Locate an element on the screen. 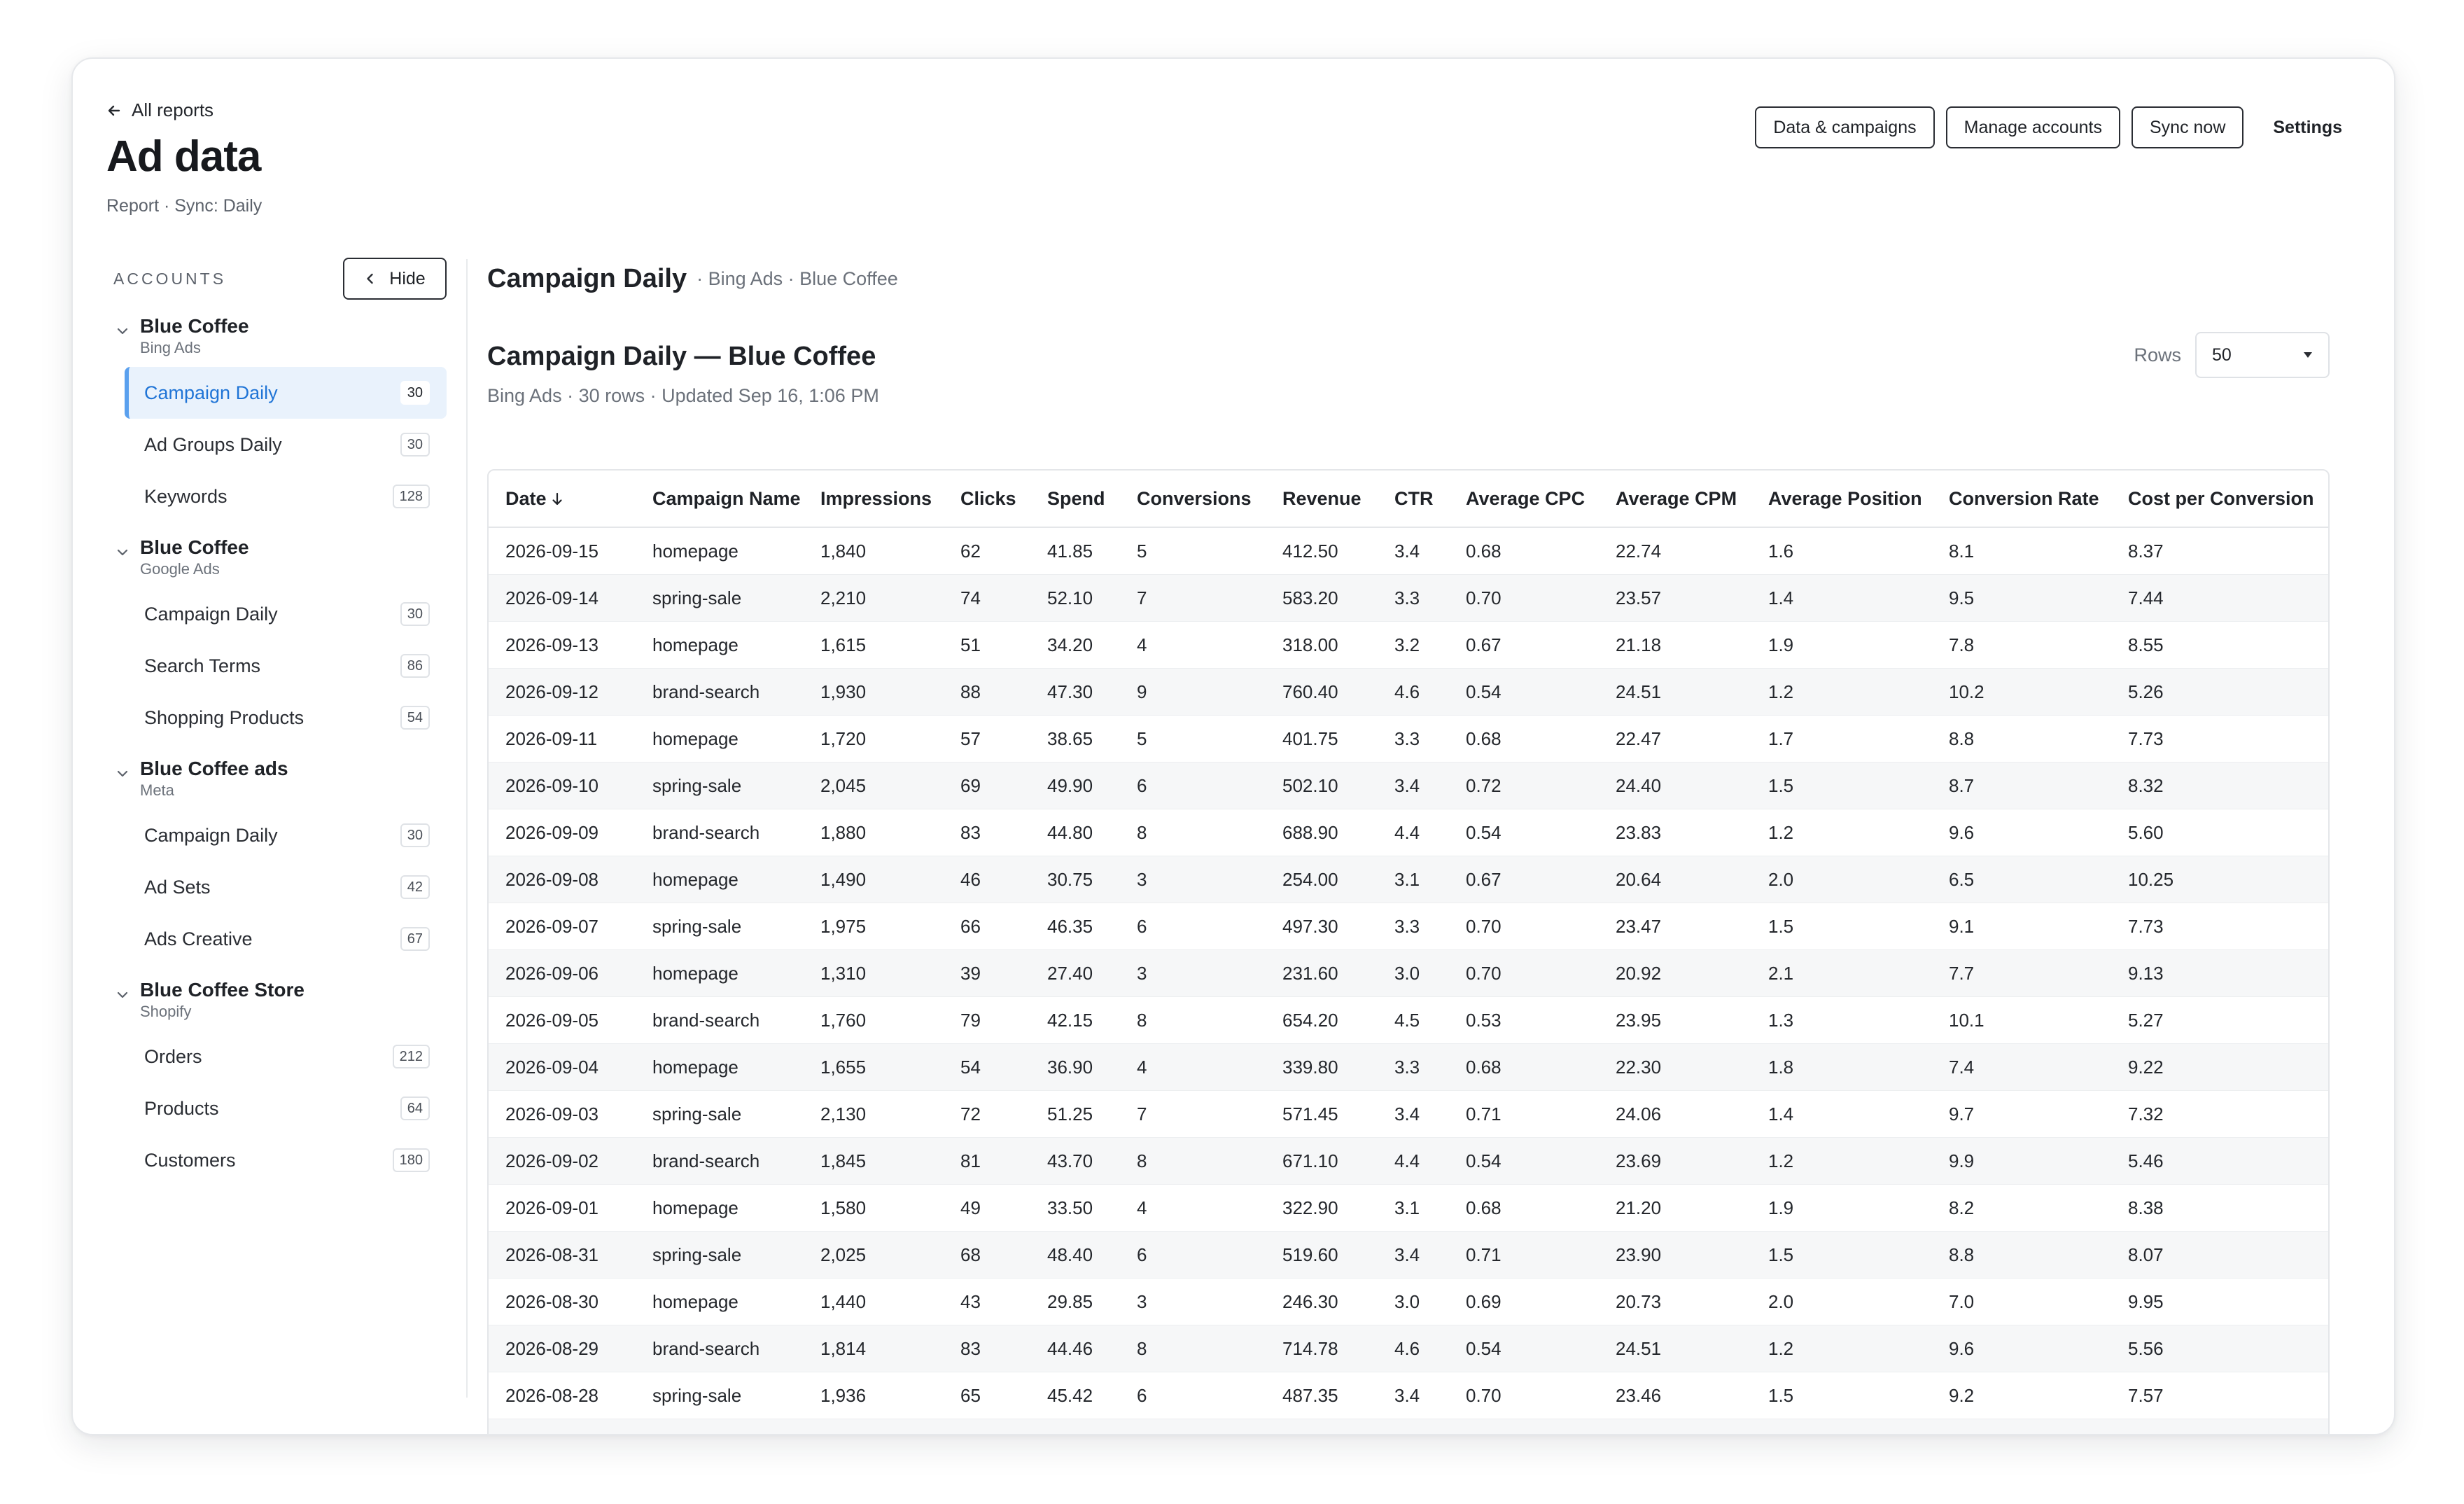 Image resolution: width=2464 pixels, height=1504 pixels. cell-date: 2026-09-02 is located at coordinates (562, 1161).